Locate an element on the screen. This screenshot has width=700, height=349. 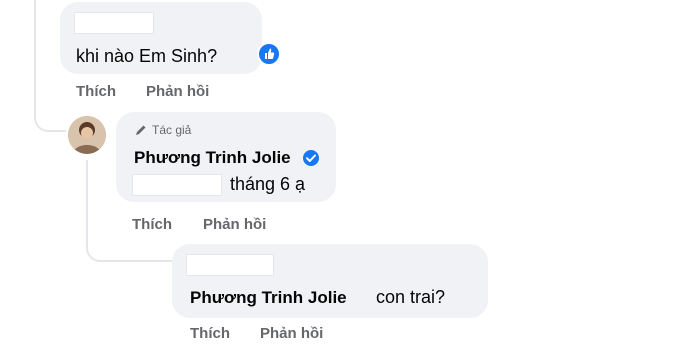
avatar is located at coordinates (87, 135).